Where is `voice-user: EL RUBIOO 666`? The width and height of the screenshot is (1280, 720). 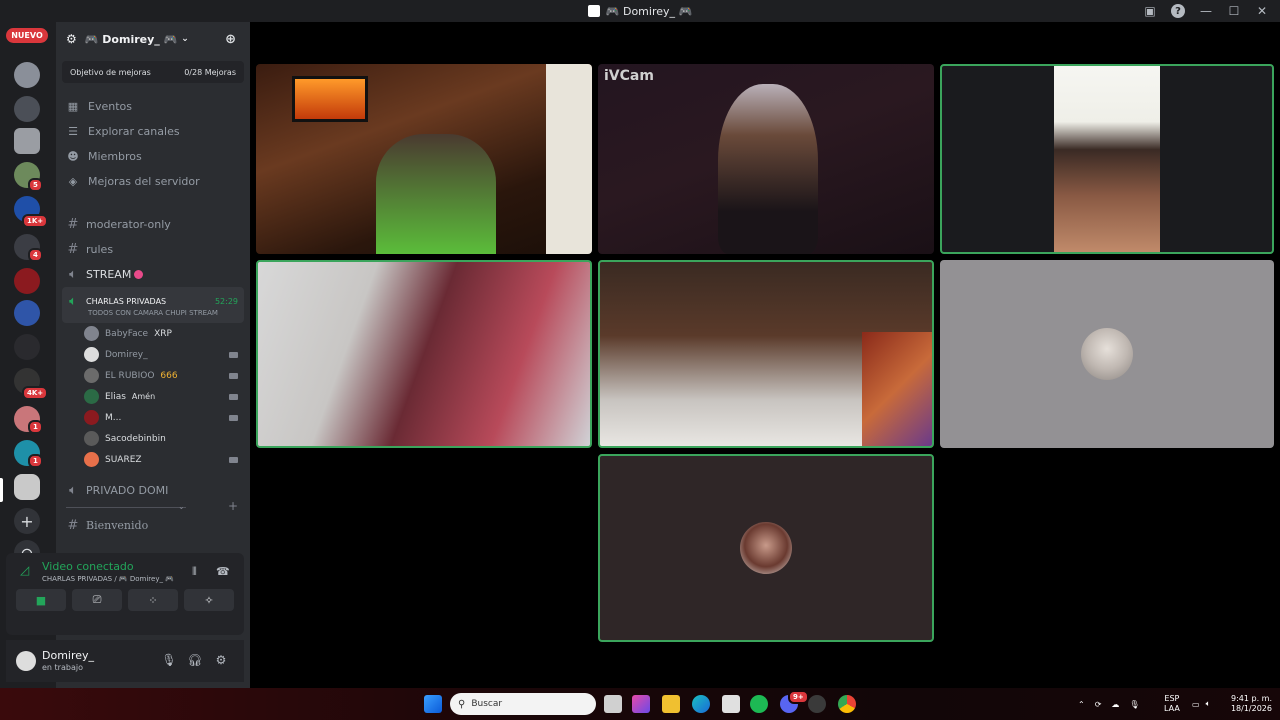
voice-user: EL RUBIOO 666 is located at coordinates (153, 375).